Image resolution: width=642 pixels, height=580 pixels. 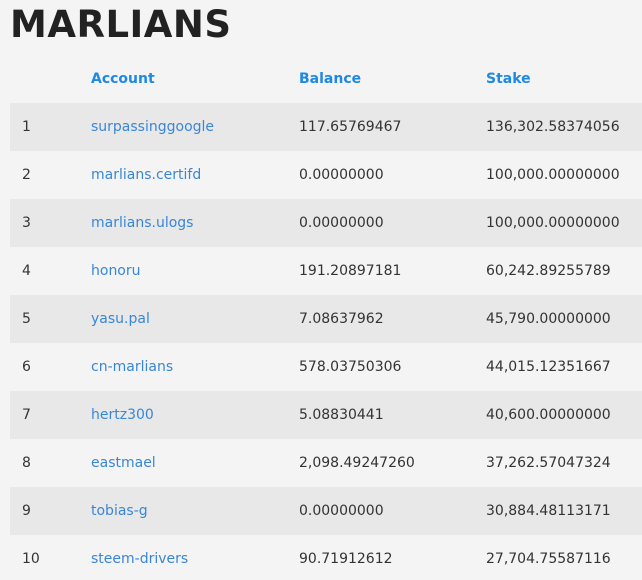 I want to click on stake-cell: 40,600.00000000, so click(x=548, y=415).